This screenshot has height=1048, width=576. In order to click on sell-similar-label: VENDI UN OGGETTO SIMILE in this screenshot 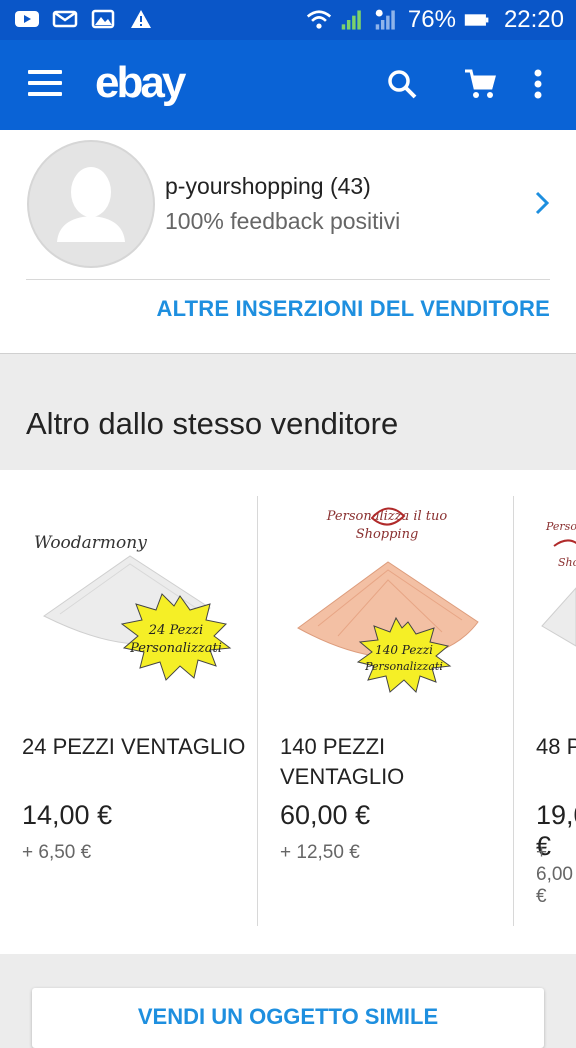, I will do `click(288, 1016)`.